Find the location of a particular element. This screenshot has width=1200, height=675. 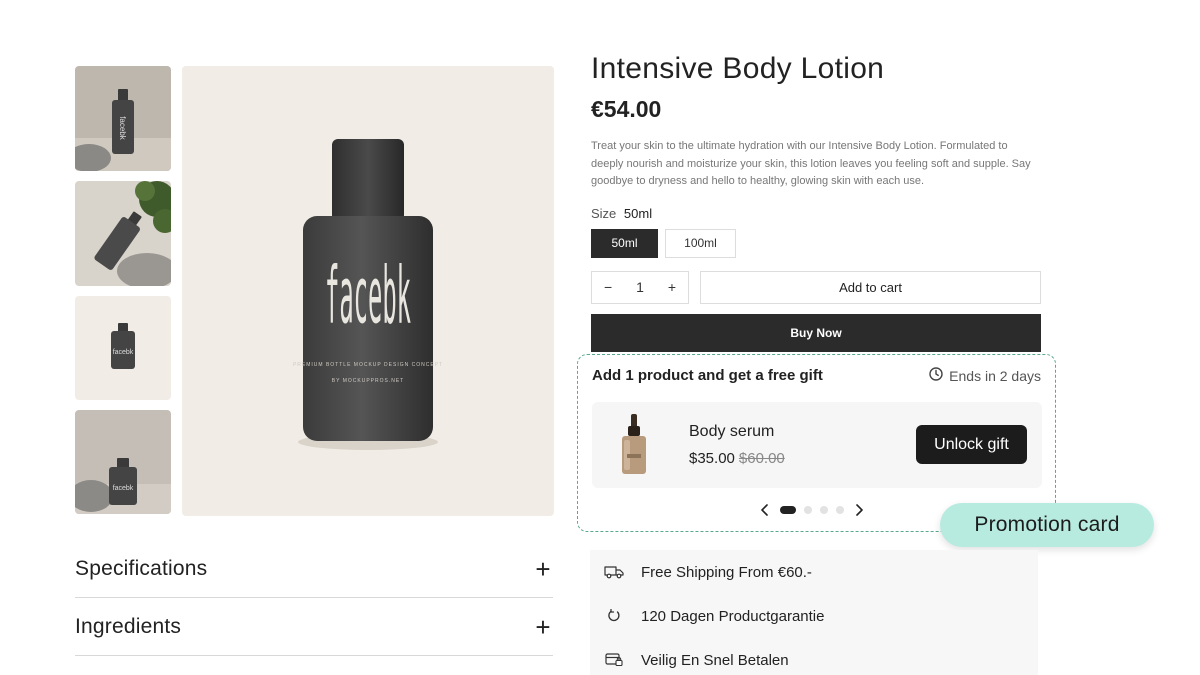

benefit-text: Free Shipping From €60.- is located at coordinates (726, 572).